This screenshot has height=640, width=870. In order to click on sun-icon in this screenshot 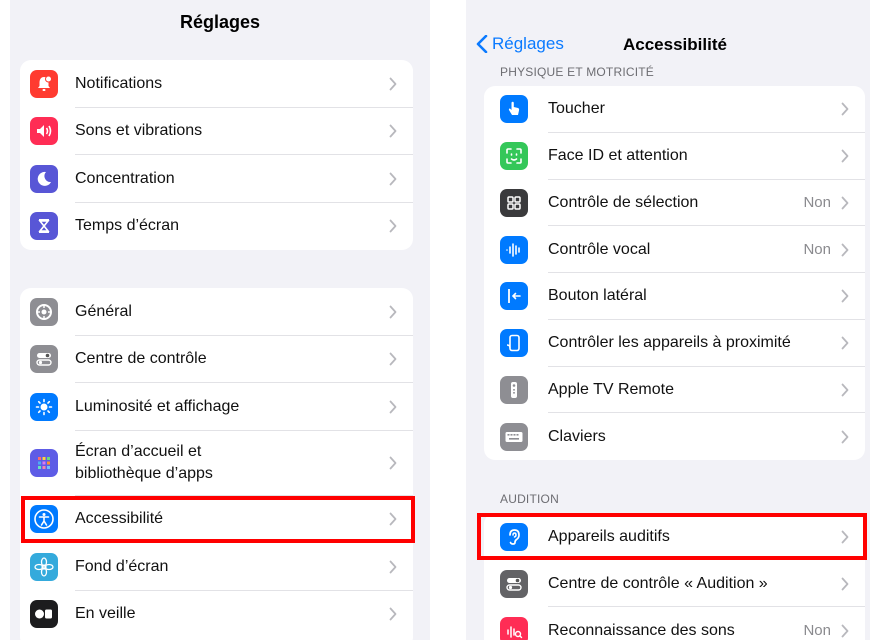, I will do `click(44, 406)`.